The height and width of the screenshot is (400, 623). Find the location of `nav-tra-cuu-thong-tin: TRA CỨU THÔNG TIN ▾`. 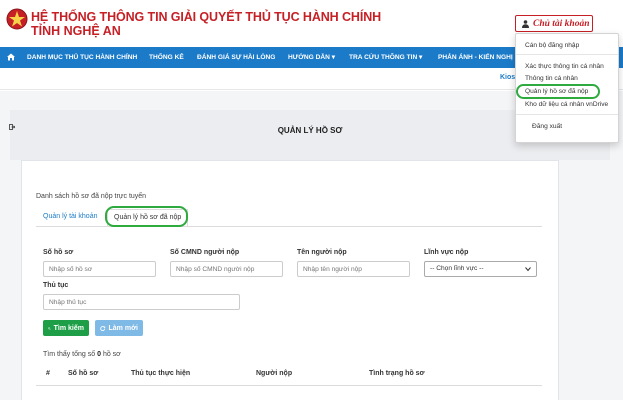

nav-tra-cuu-thong-tin: TRA CỨU THÔNG TIN ▾ is located at coordinates (385, 57).